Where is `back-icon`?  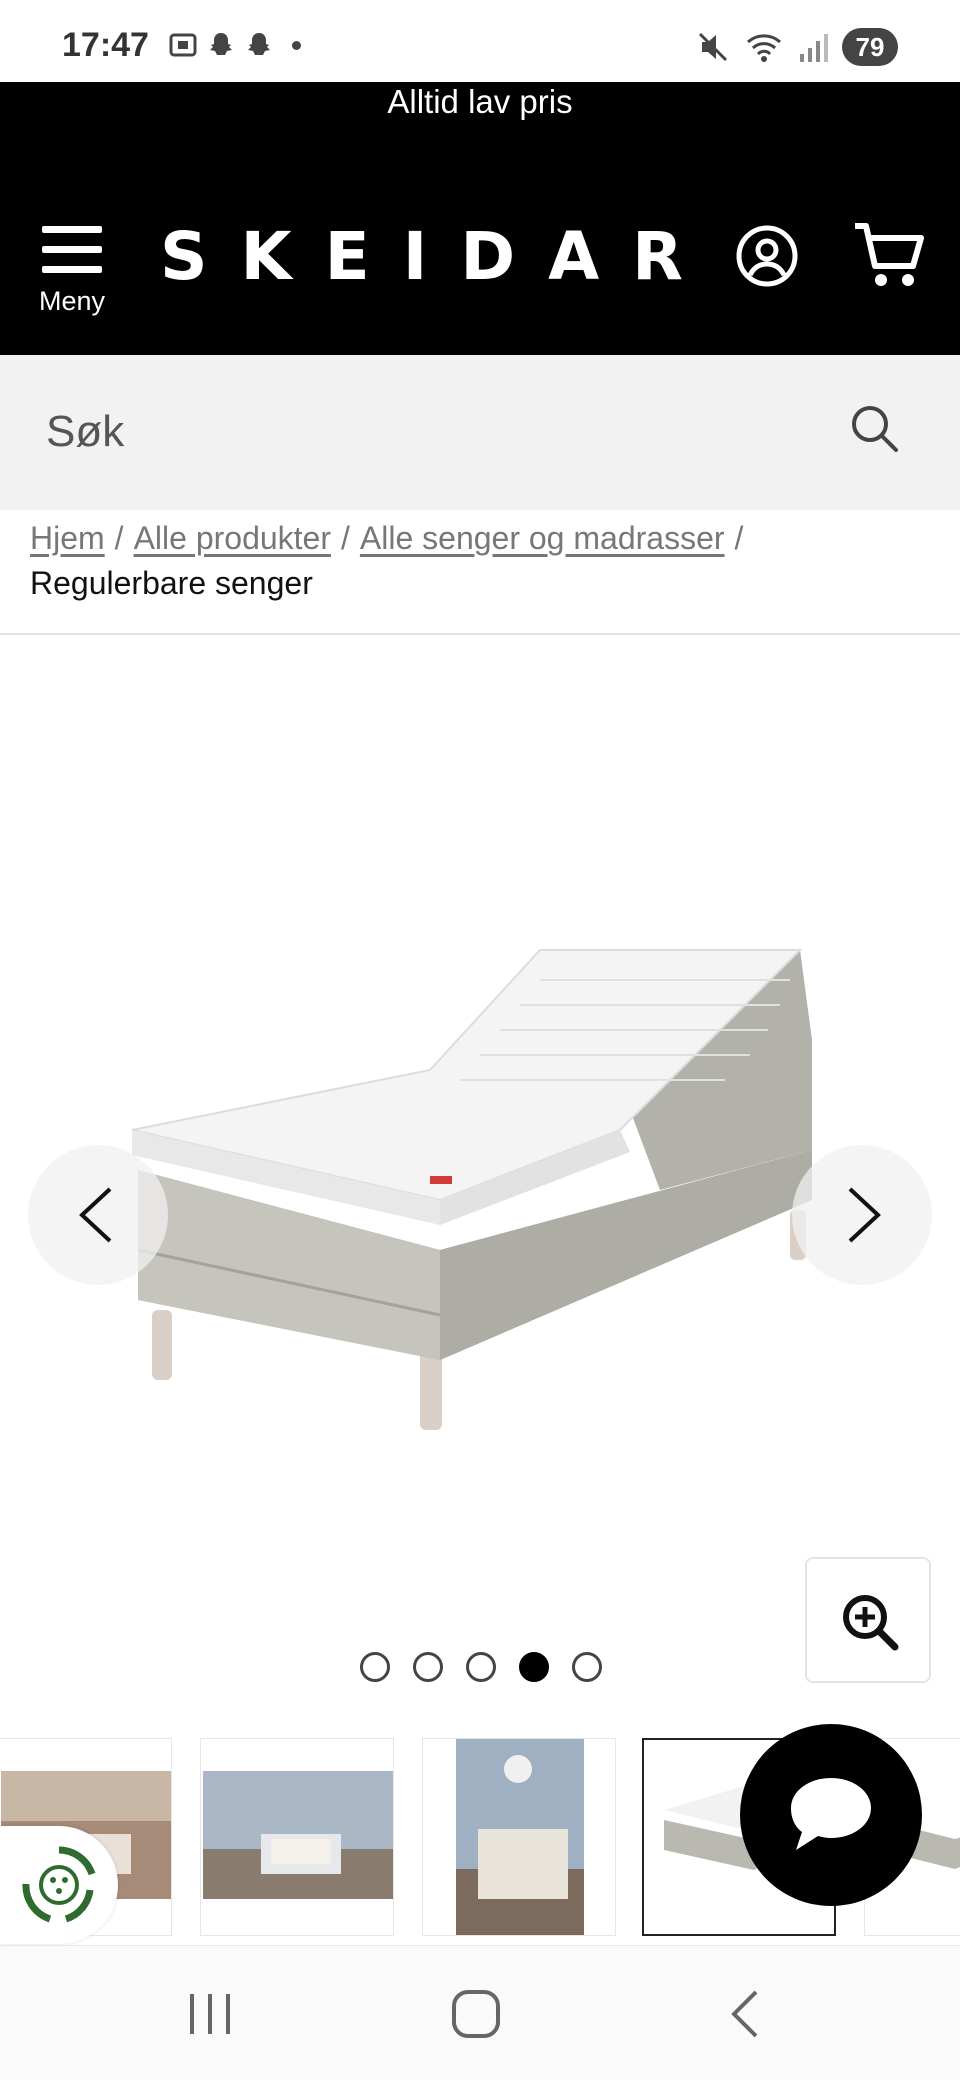 back-icon is located at coordinates (746, 2014).